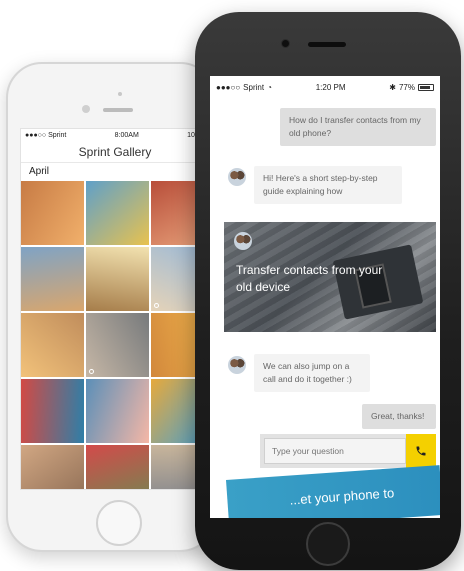 The height and width of the screenshot is (571, 464). I want to click on status-bar: ●●●○○ Sprint ◔ 1:20 PM ✱ 77%, so click(325, 87).